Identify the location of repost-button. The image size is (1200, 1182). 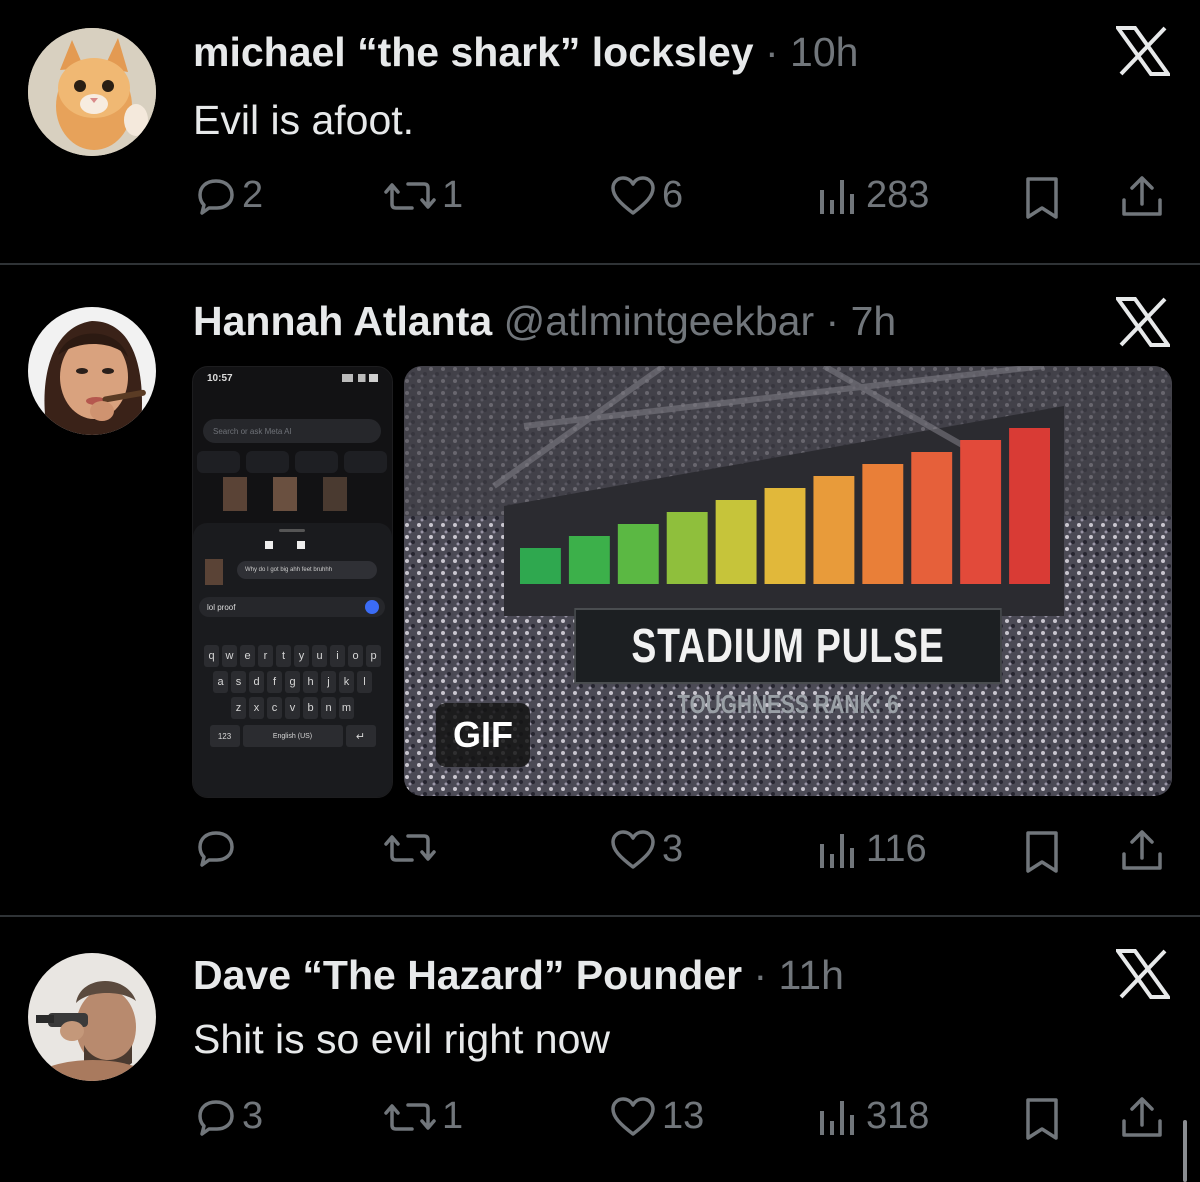
(413, 848).